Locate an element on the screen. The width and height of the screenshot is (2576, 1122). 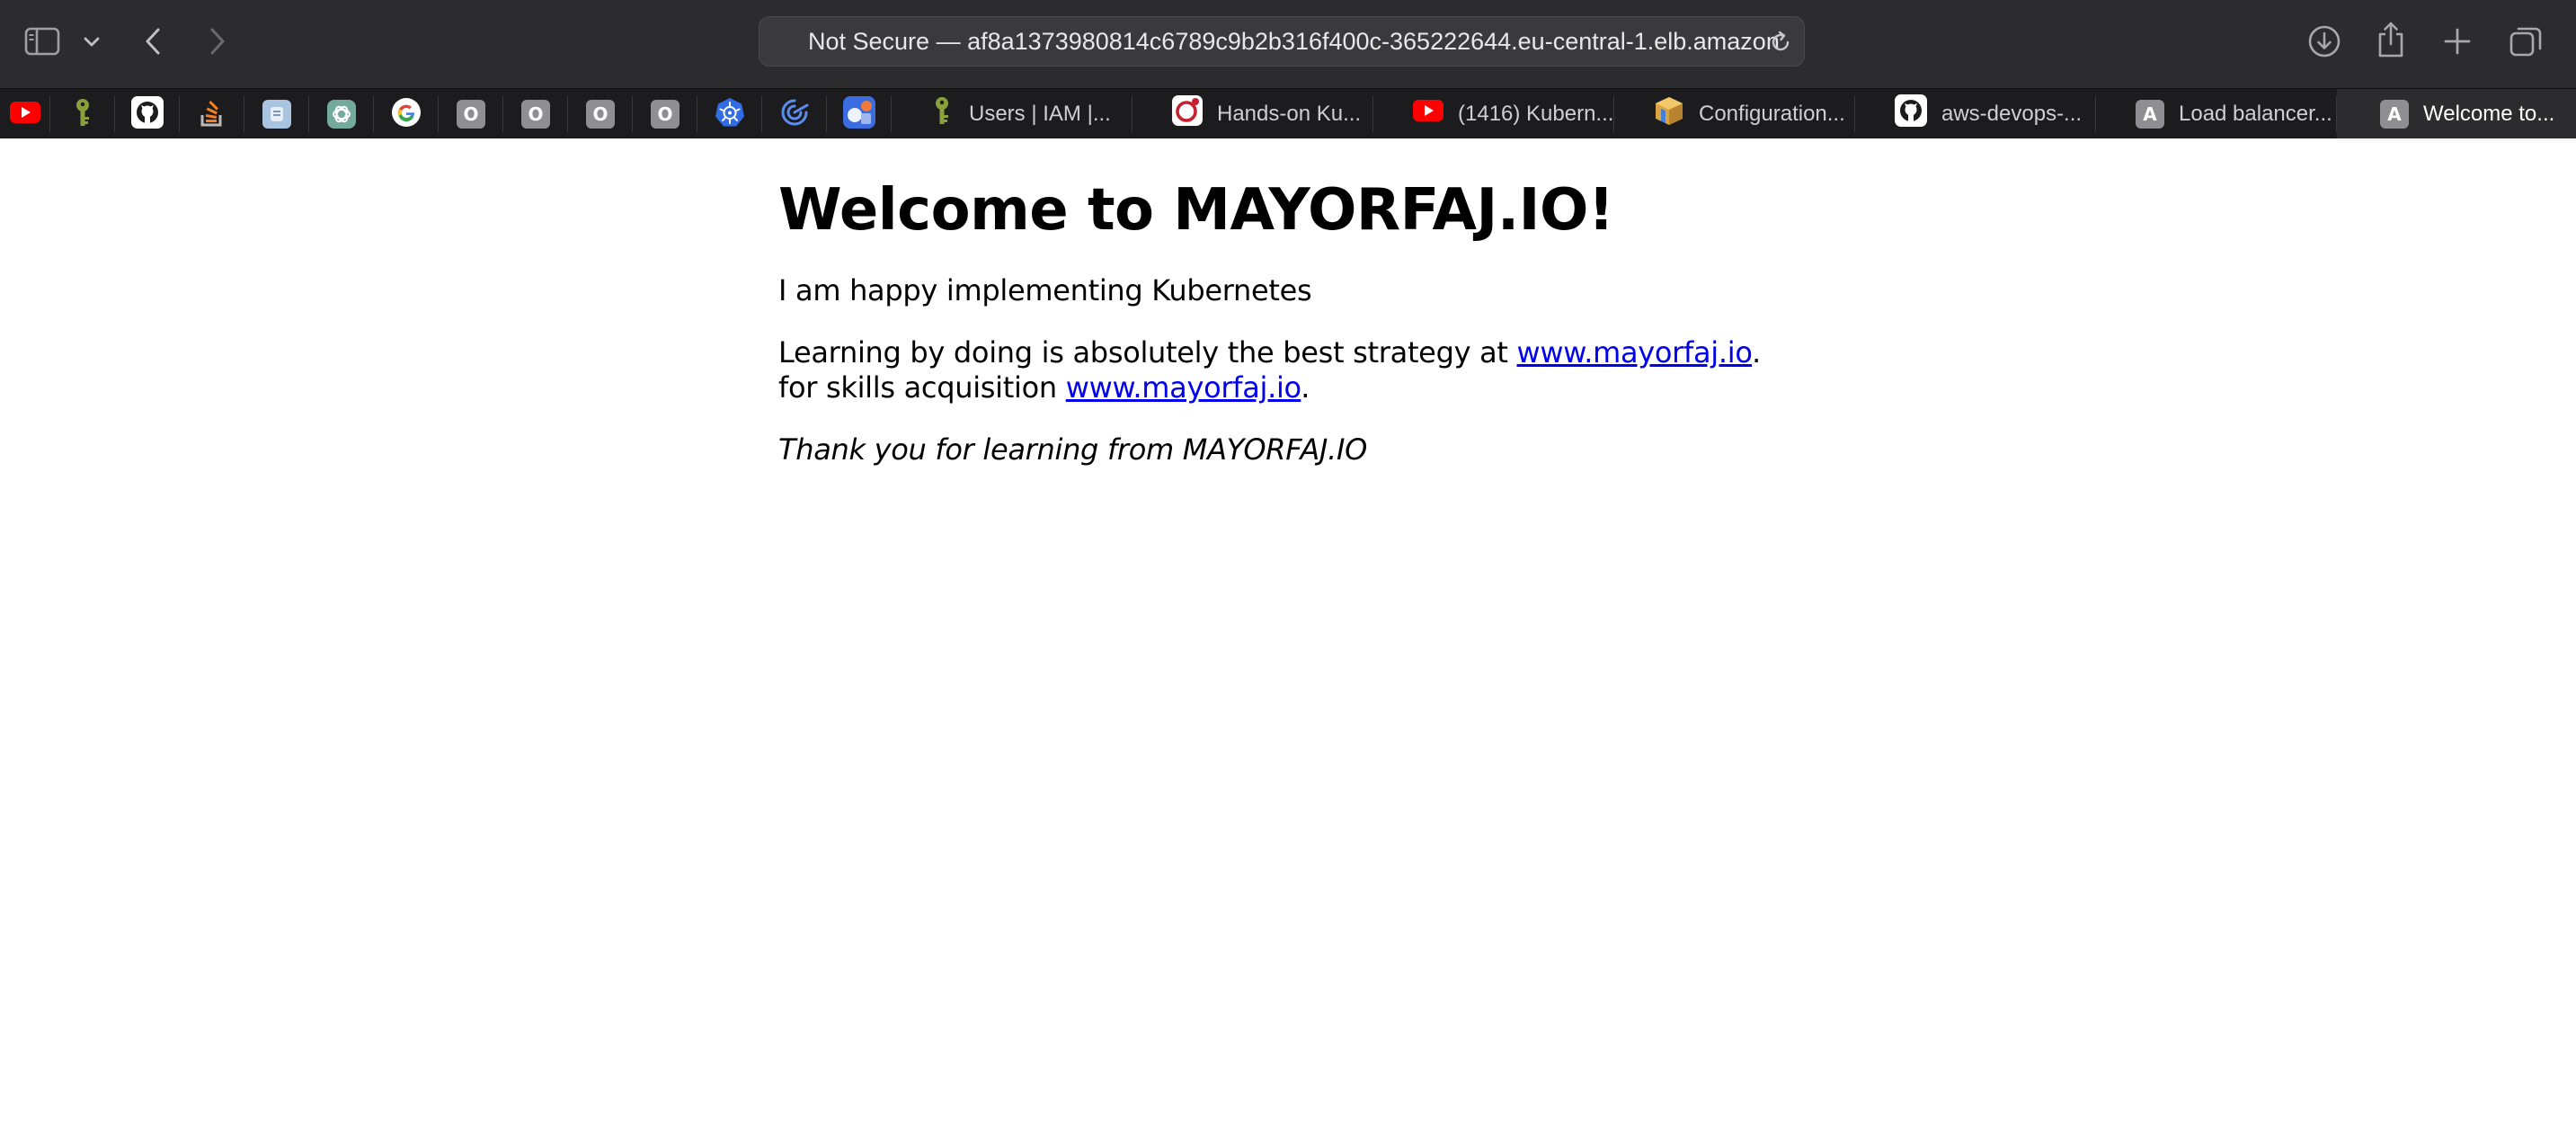
google-icon is located at coordinates (406, 114).